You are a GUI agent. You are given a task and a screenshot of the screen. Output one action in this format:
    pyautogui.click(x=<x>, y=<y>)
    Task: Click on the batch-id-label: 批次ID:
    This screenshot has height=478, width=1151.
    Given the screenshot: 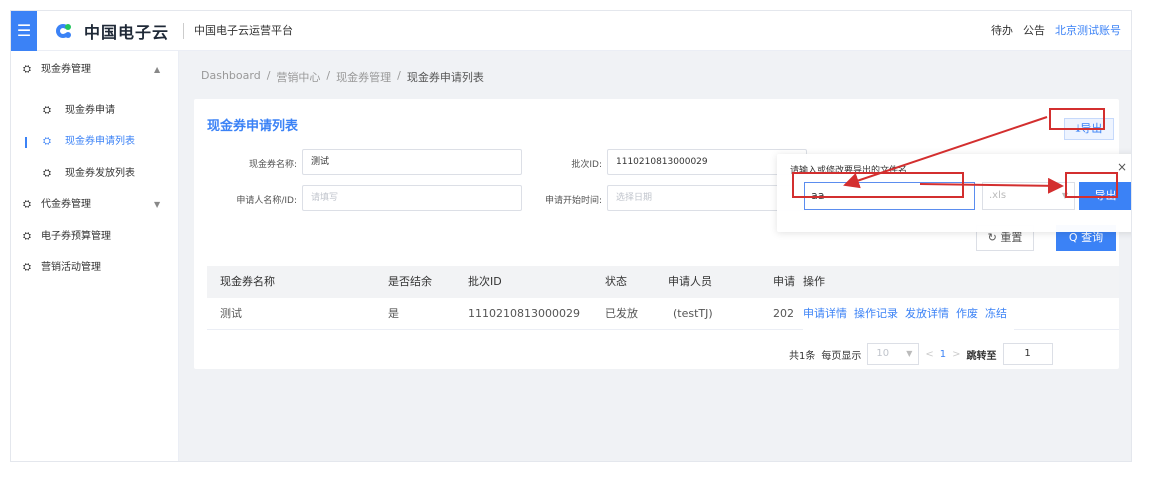 What is the action you would take?
    pyautogui.click(x=586, y=165)
    